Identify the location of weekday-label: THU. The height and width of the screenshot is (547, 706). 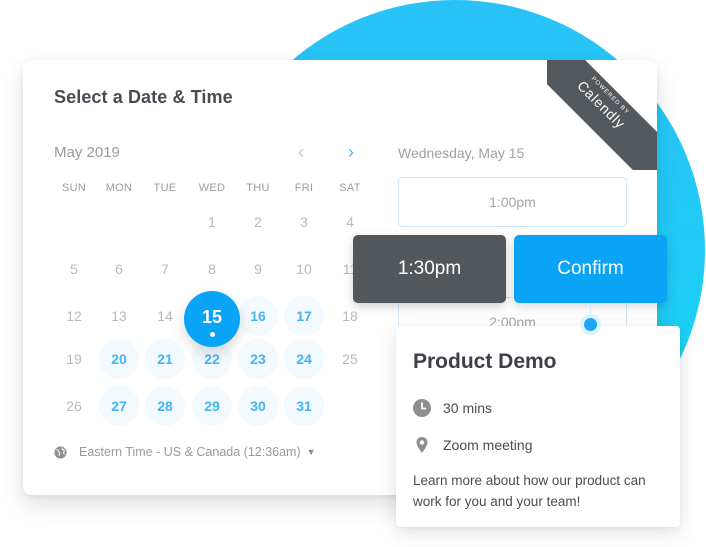
(258, 188).